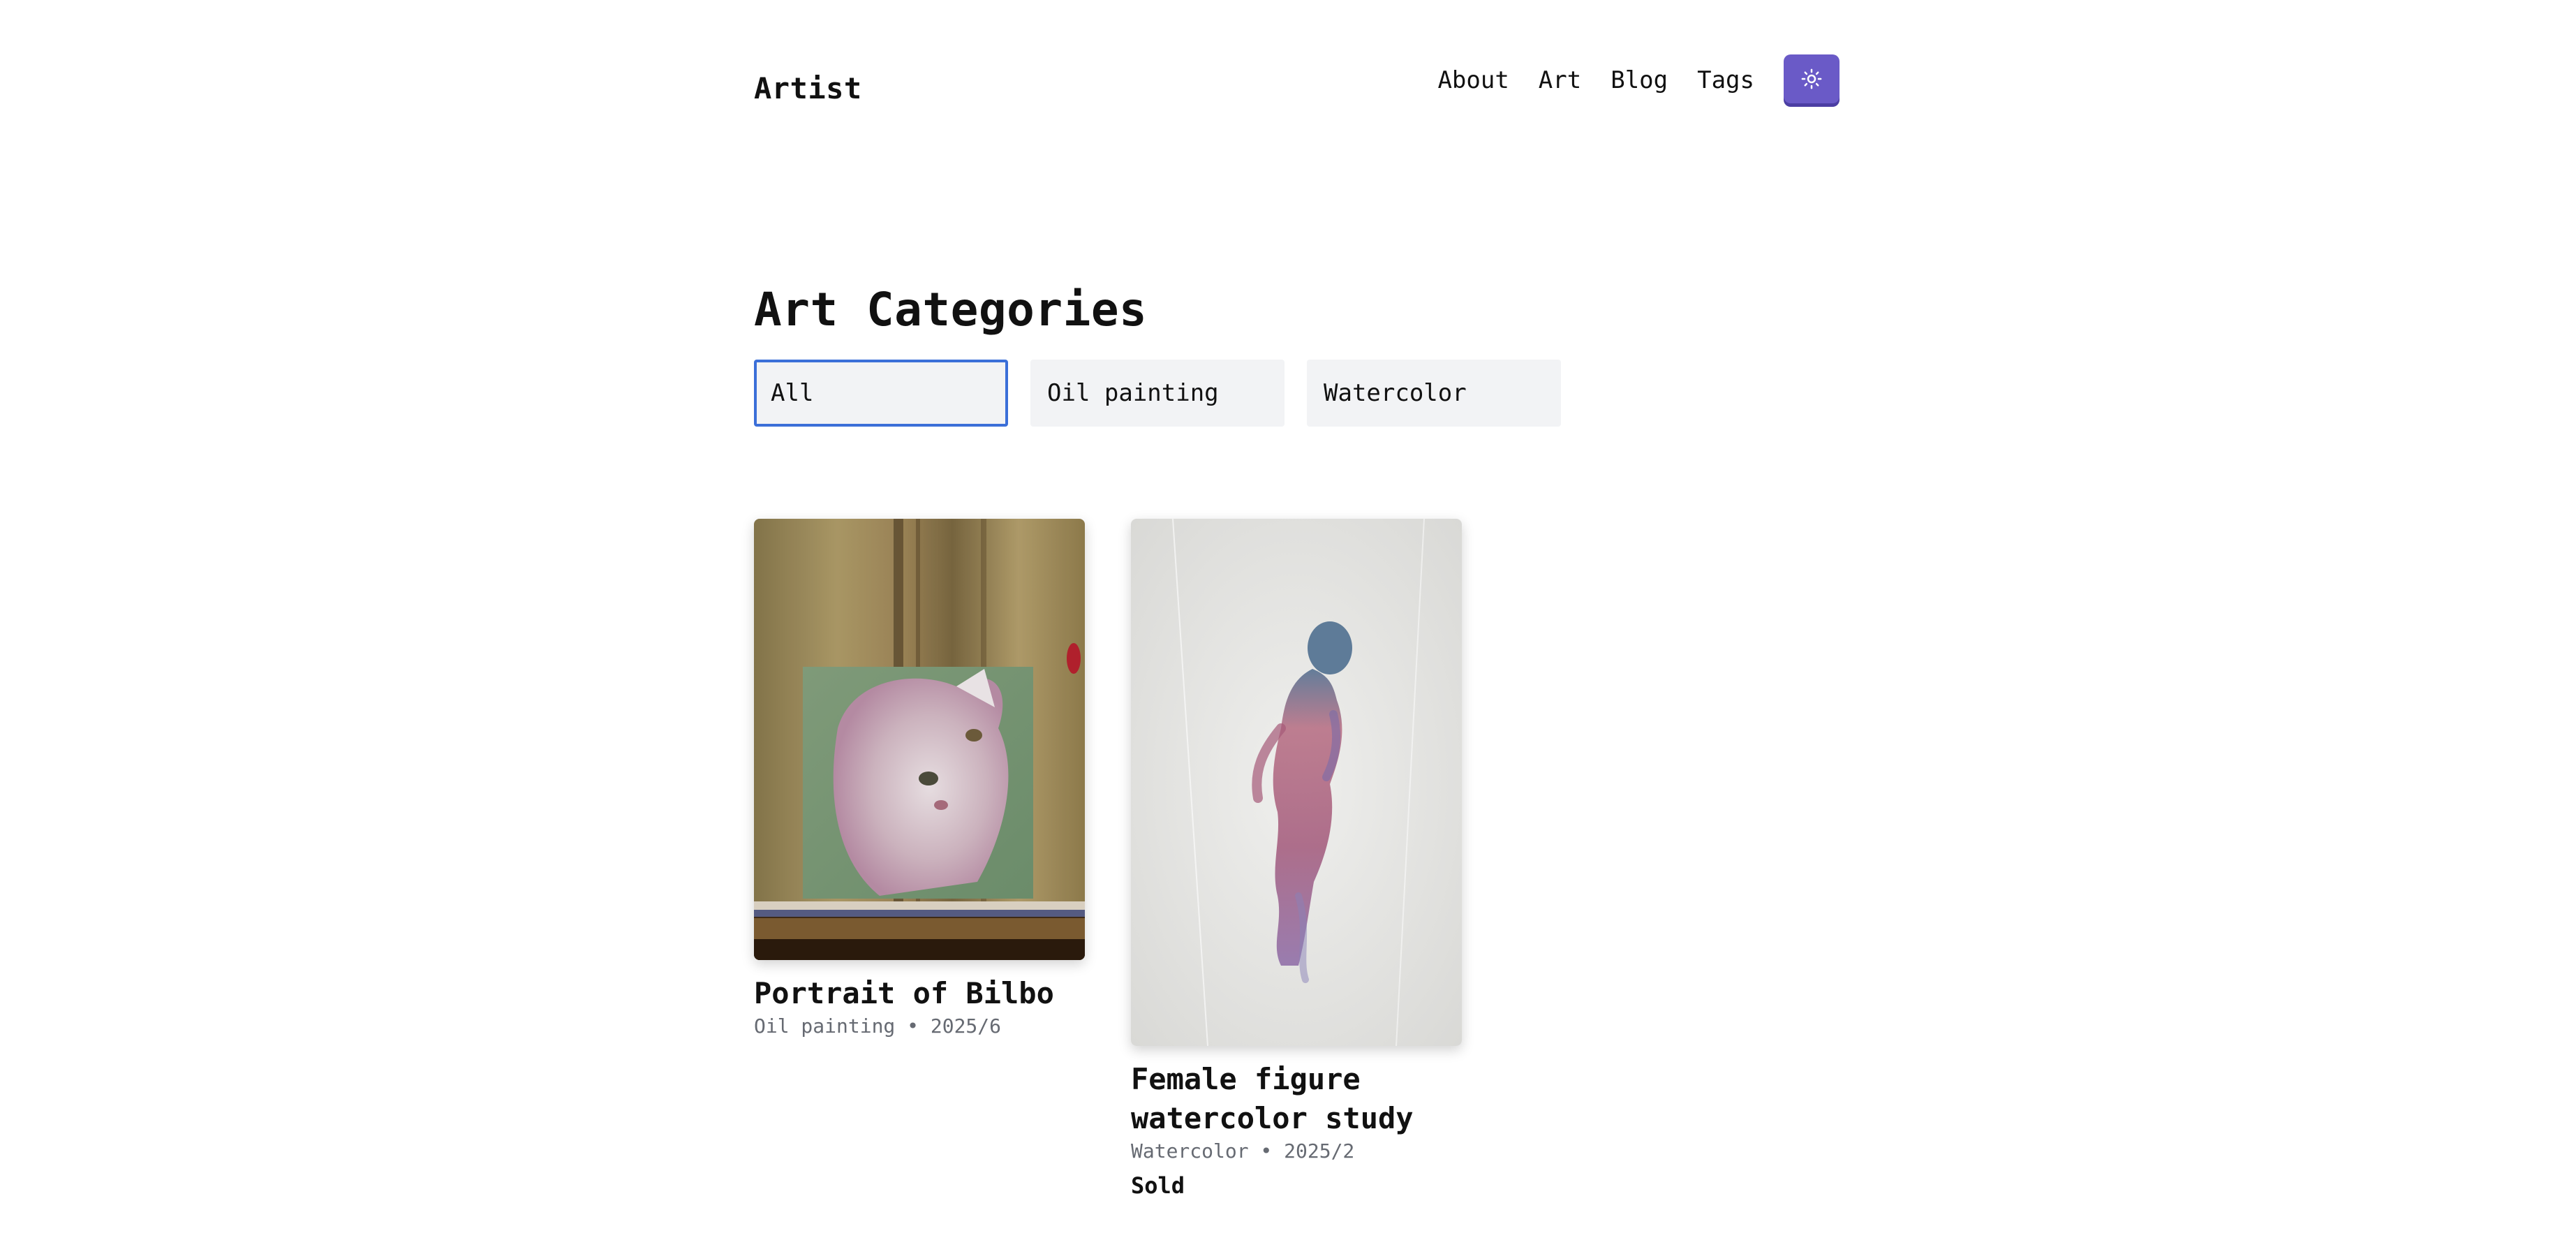 This screenshot has height=1254, width=2576. What do you see at coordinates (1296, 1099) in the screenshot?
I see `artwork-title: Female figure watercolor study` at bounding box center [1296, 1099].